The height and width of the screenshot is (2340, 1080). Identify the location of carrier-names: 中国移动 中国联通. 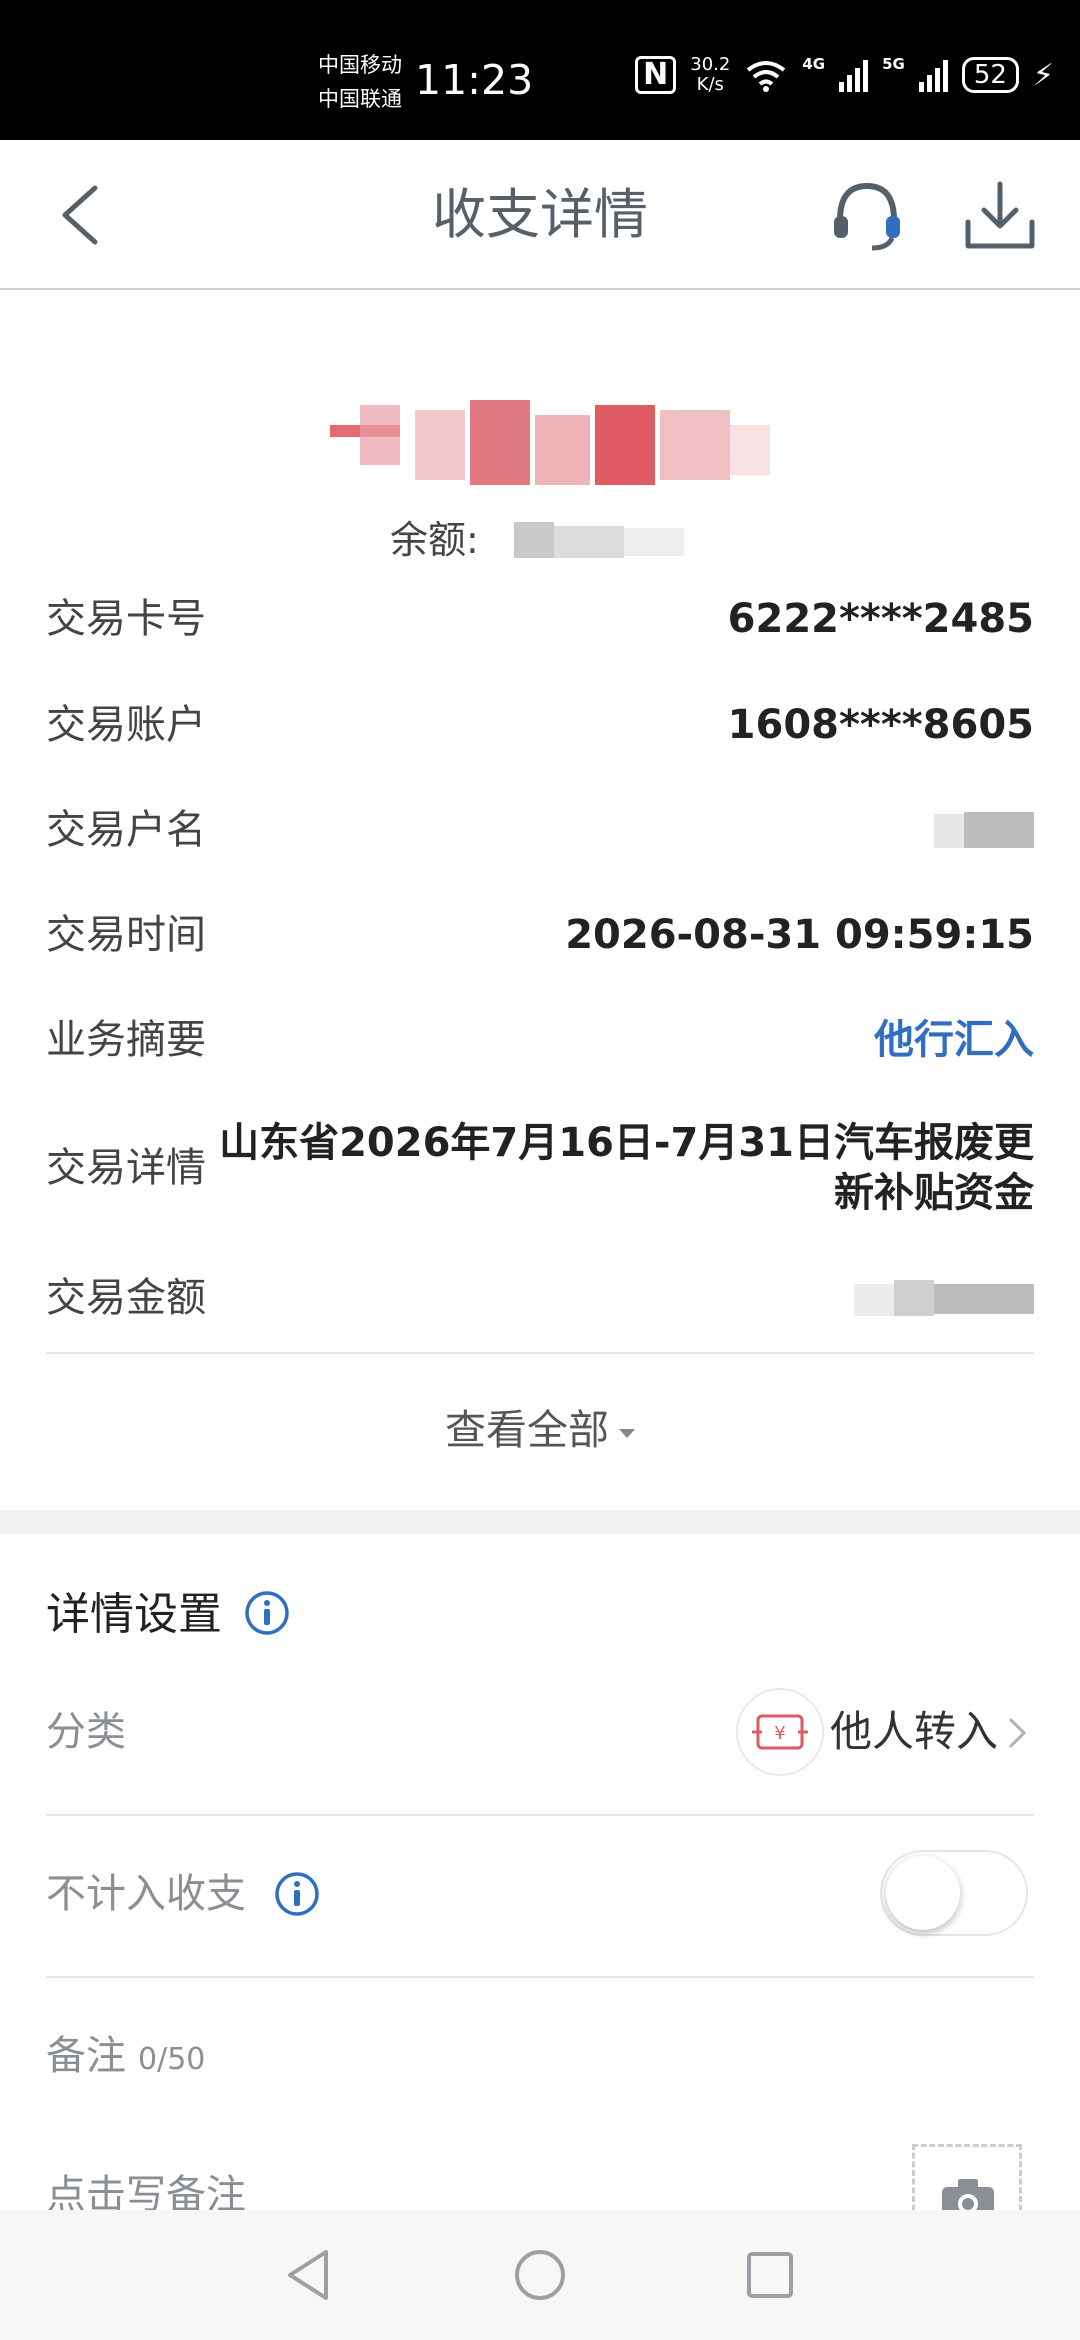
(360, 82).